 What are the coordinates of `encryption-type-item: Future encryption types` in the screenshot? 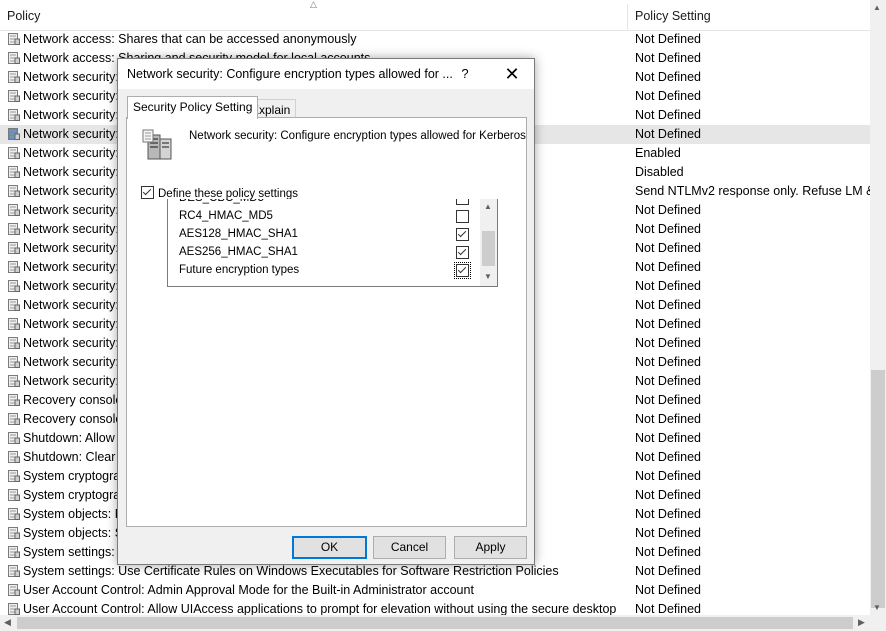 It's located at (325, 271).